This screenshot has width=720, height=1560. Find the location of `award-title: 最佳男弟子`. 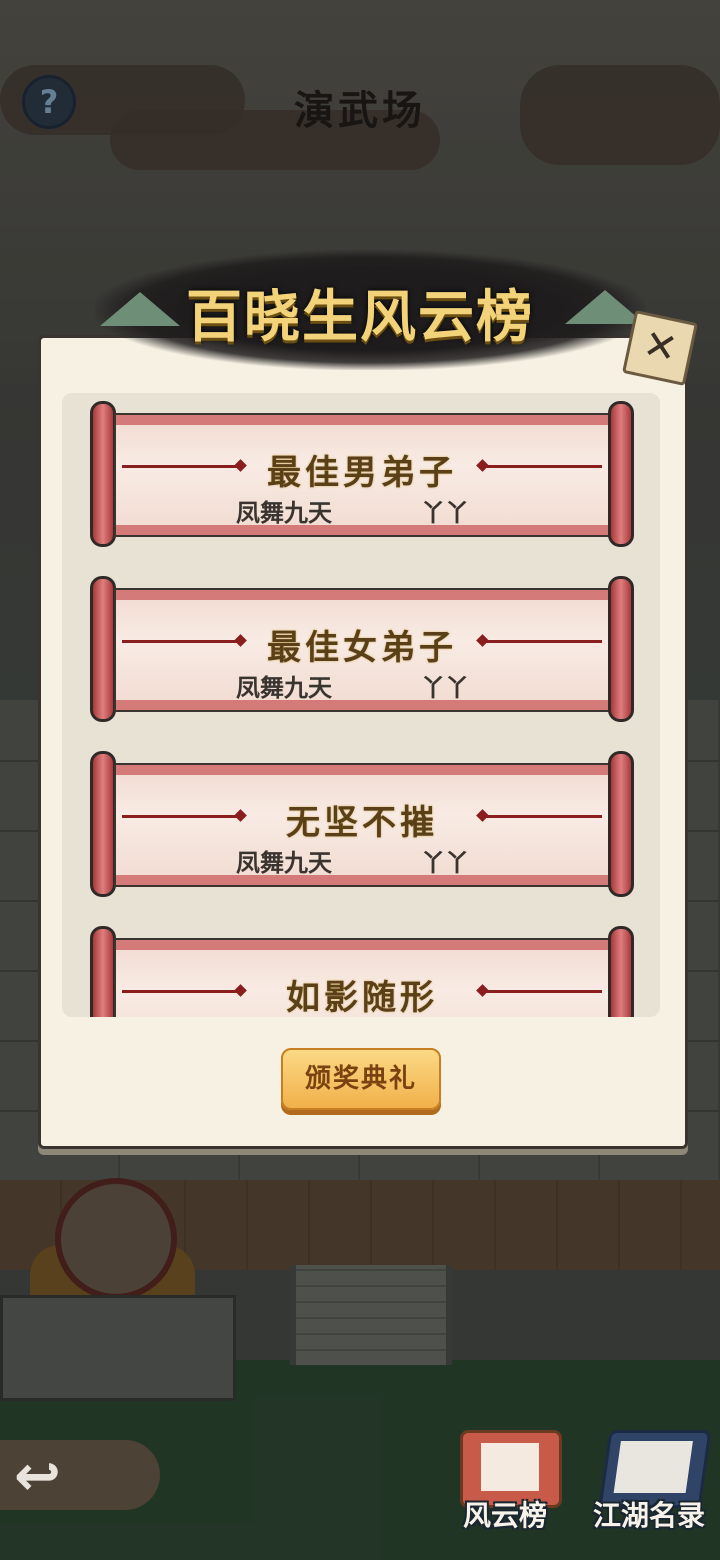

award-title: 最佳男弟子 is located at coordinates (362, 473).